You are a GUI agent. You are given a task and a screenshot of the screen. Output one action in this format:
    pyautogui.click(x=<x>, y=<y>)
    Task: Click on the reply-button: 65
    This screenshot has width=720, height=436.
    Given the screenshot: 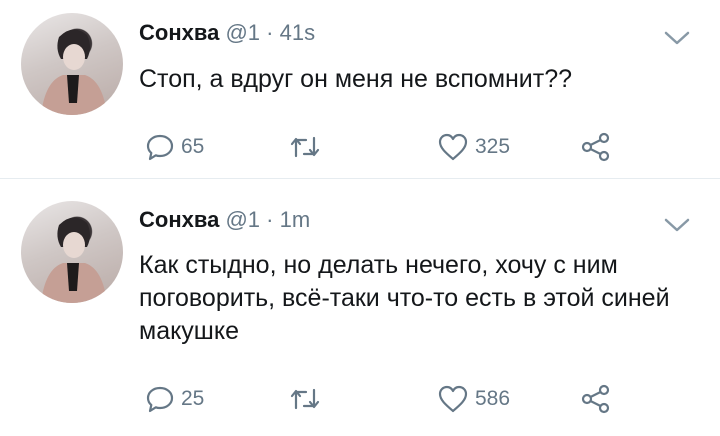 What is the action you would take?
    pyautogui.click(x=174, y=147)
    